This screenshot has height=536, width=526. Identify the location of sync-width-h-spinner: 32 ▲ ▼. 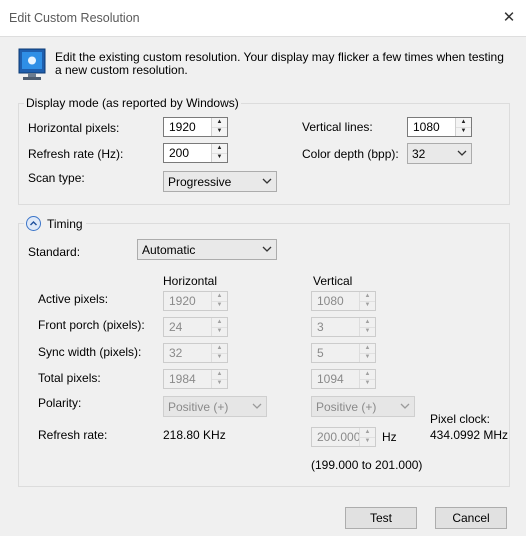
(195, 353).